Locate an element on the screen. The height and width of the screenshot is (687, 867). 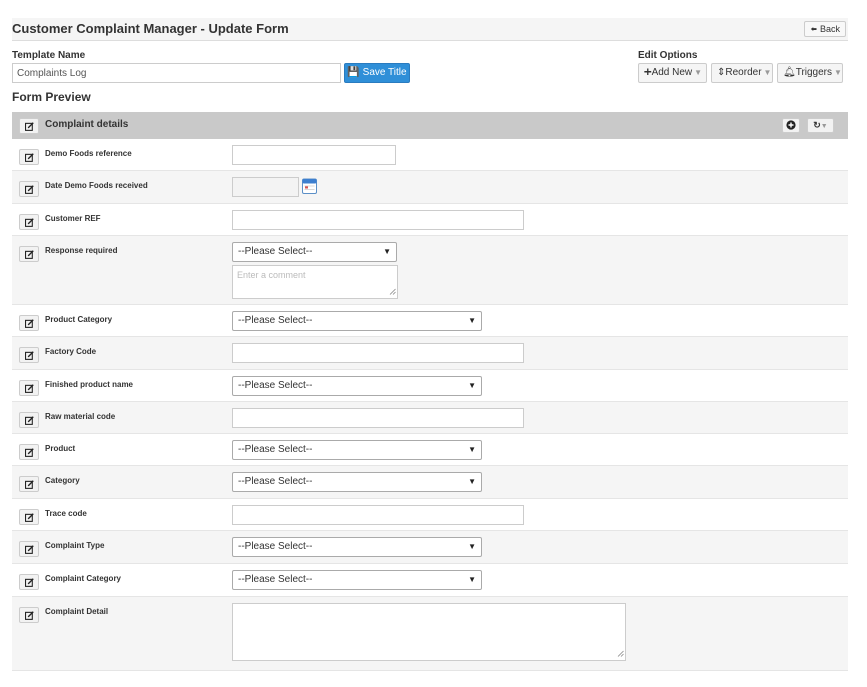
field-row: Complaint Category --Please Select-- ▼ is located at coordinates (430, 580).